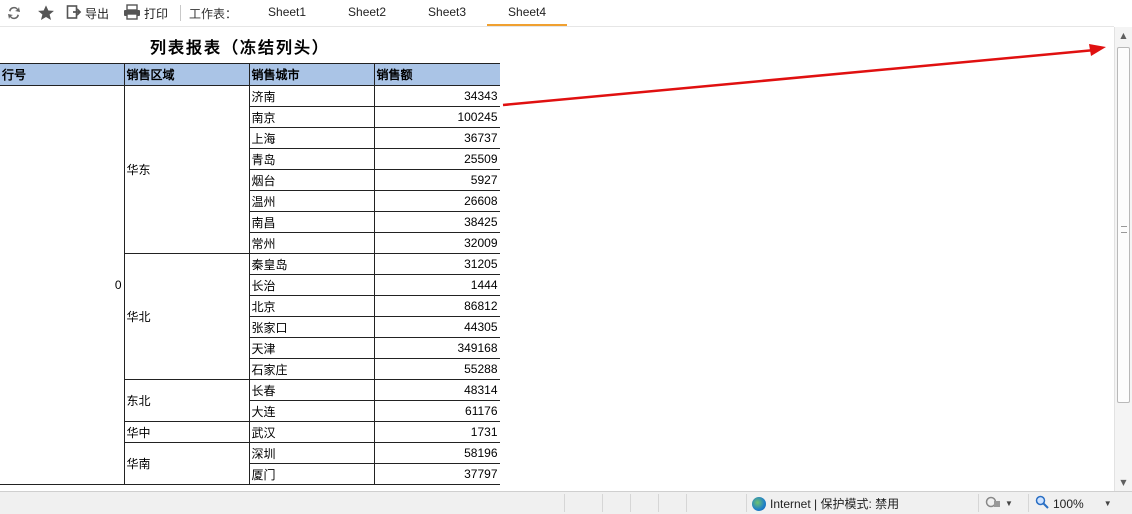 The width and height of the screenshot is (1132, 514). I want to click on city-cell: 长春, so click(311, 390).